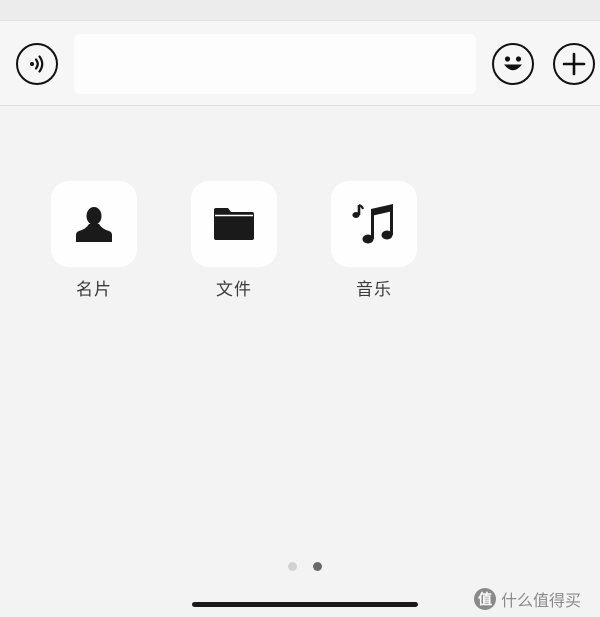  I want to click on watermark: 值 什么值得买, so click(536, 599).